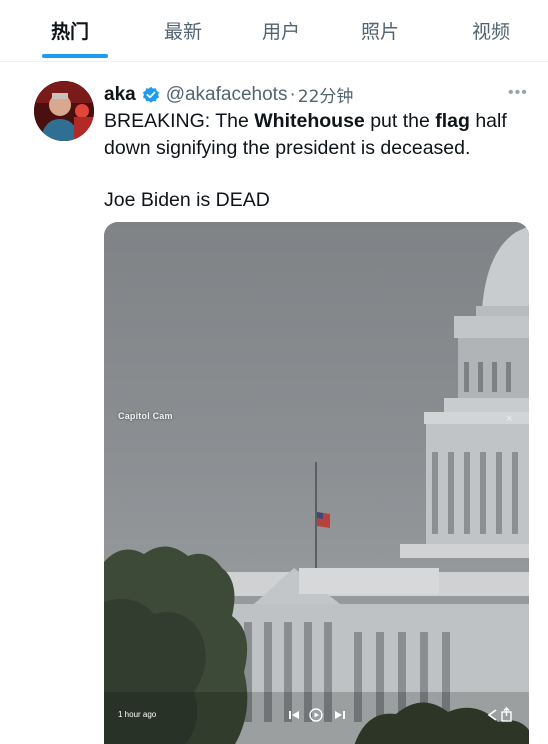 This screenshot has height=744, width=548. What do you see at coordinates (518, 93) in the screenshot?
I see `more-icon: •••` at bounding box center [518, 93].